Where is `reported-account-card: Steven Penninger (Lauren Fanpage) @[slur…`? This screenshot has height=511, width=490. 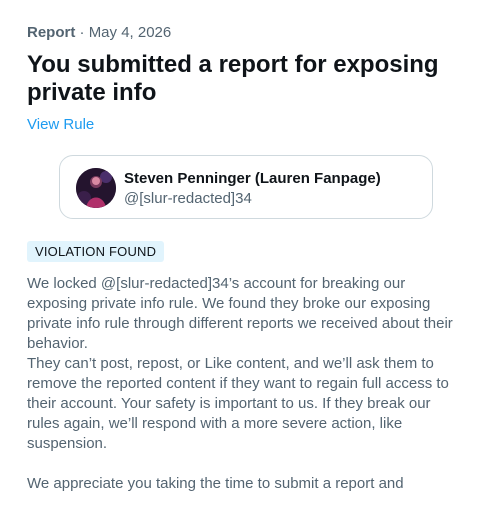 reported-account-card: Steven Penninger (Lauren Fanpage) @[slur… is located at coordinates (246, 187).